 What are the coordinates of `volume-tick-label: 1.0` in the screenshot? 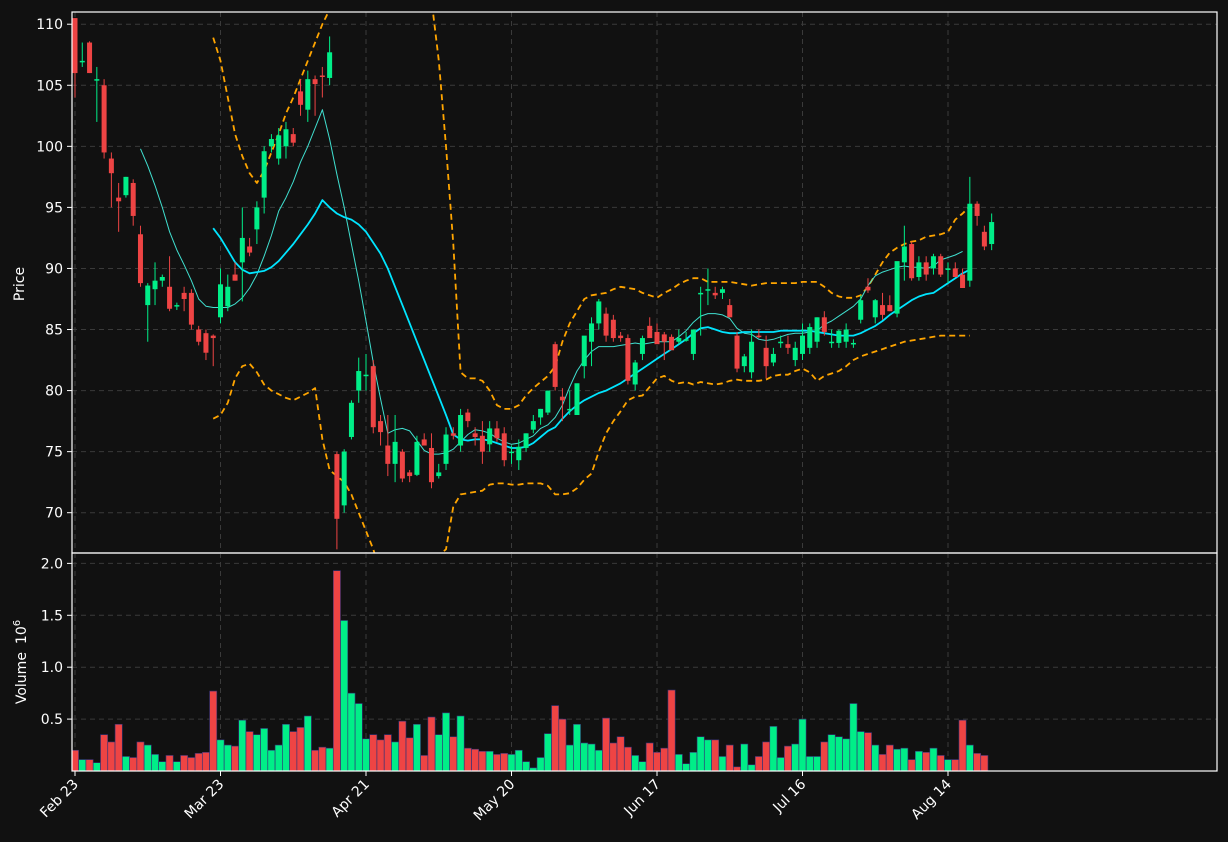 It's located at (52, 668).